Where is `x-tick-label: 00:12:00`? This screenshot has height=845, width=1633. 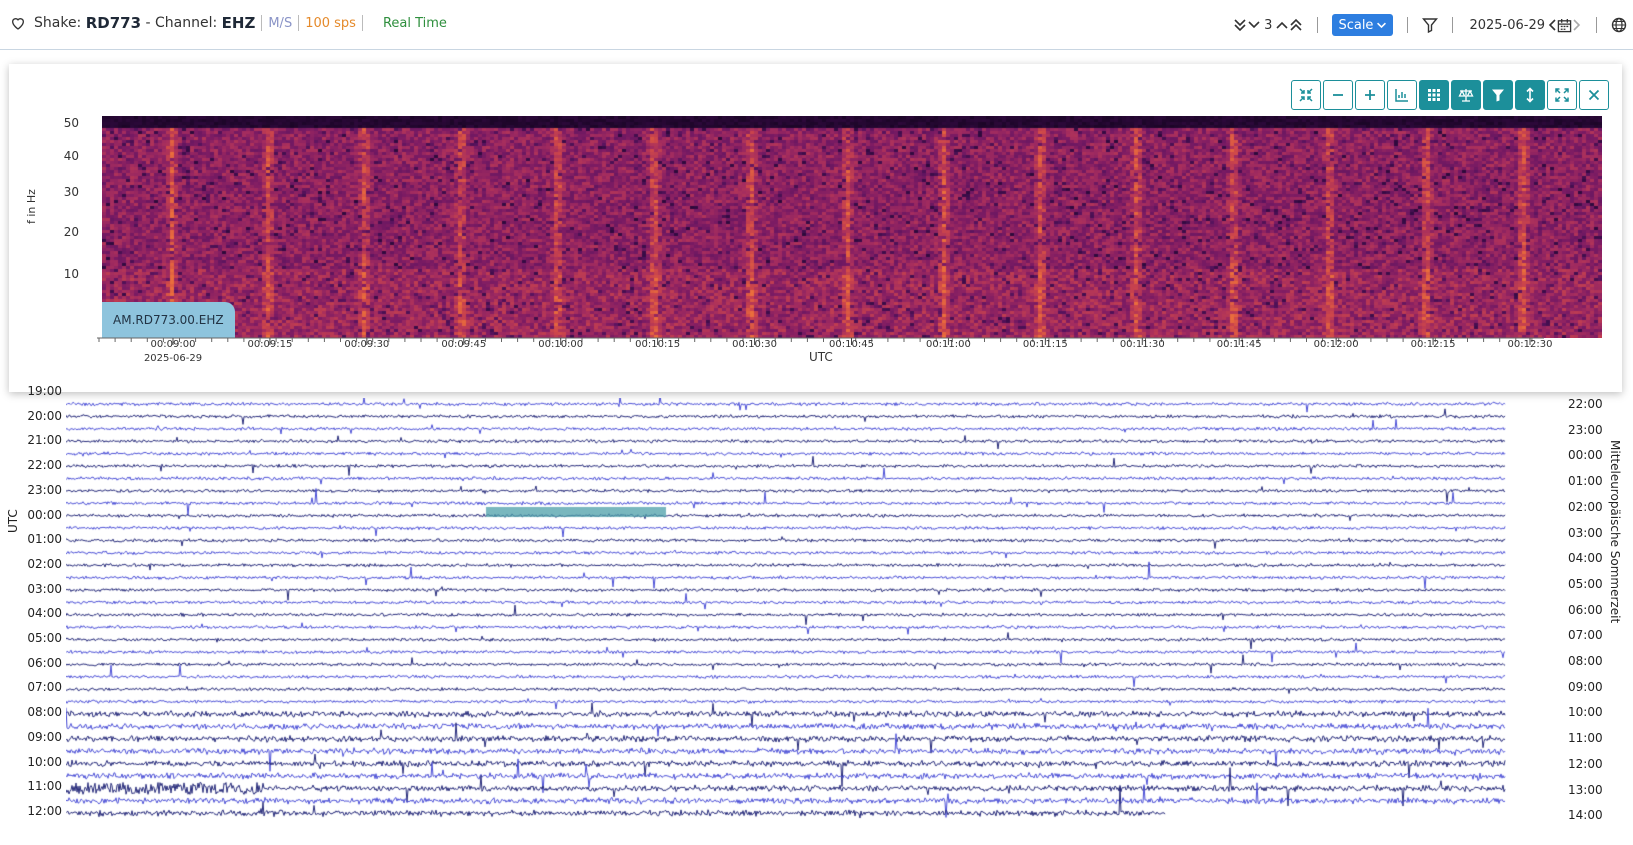
x-tick-label: 00:12:00 is located at coordinates (1336, 344).